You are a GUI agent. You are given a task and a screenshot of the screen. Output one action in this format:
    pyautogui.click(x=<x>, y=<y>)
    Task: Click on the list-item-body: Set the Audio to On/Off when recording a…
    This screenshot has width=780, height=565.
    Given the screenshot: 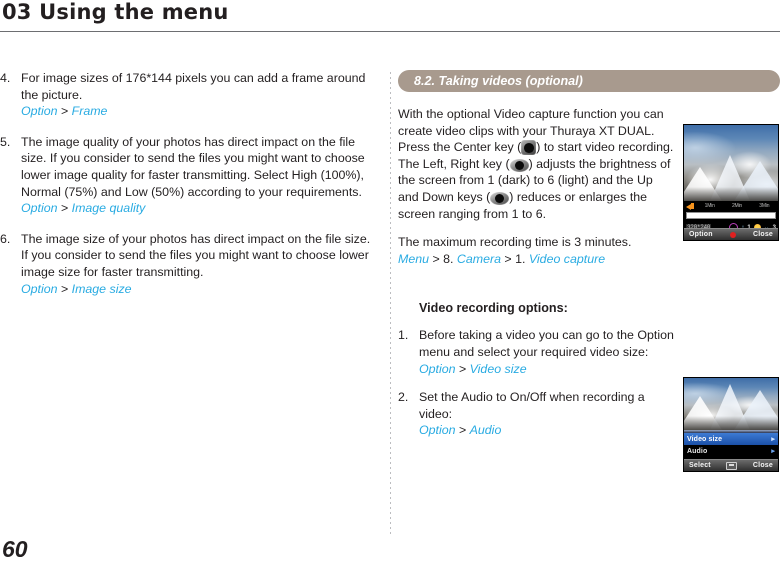 What is the action you would take?
    pyautogui.click(x=547, y=414)
    